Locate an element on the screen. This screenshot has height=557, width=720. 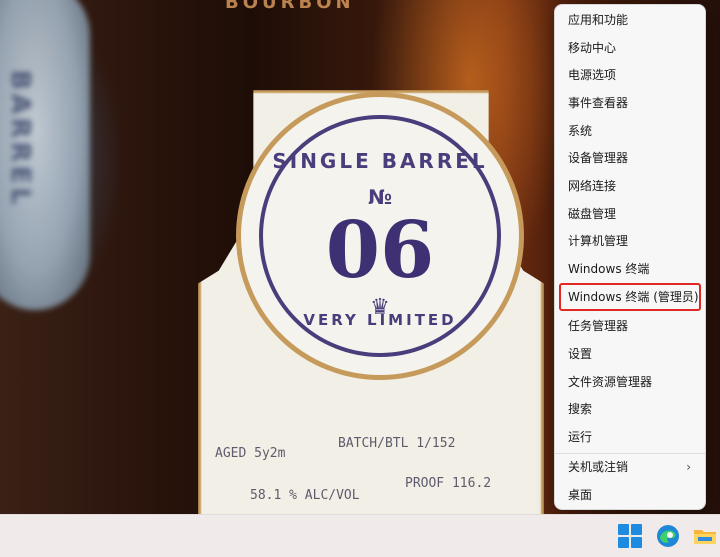
seal-bottom-text: VERY LIMITED is located at coordinates (380, 320).